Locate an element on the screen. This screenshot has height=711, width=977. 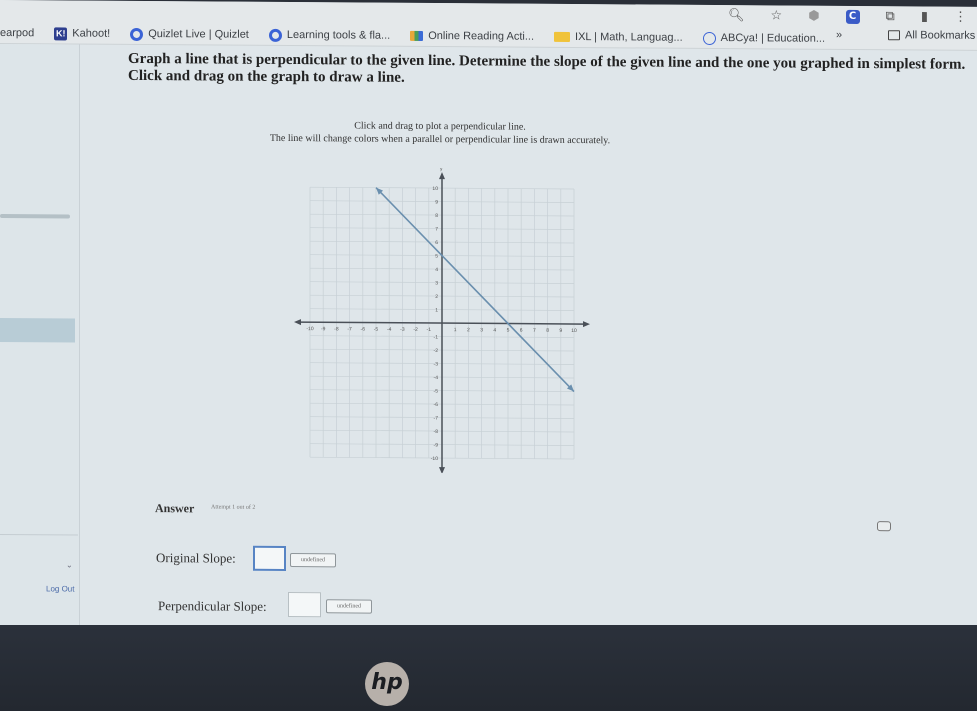
x-tick-label: 1 is located at coordinates (455, 330).